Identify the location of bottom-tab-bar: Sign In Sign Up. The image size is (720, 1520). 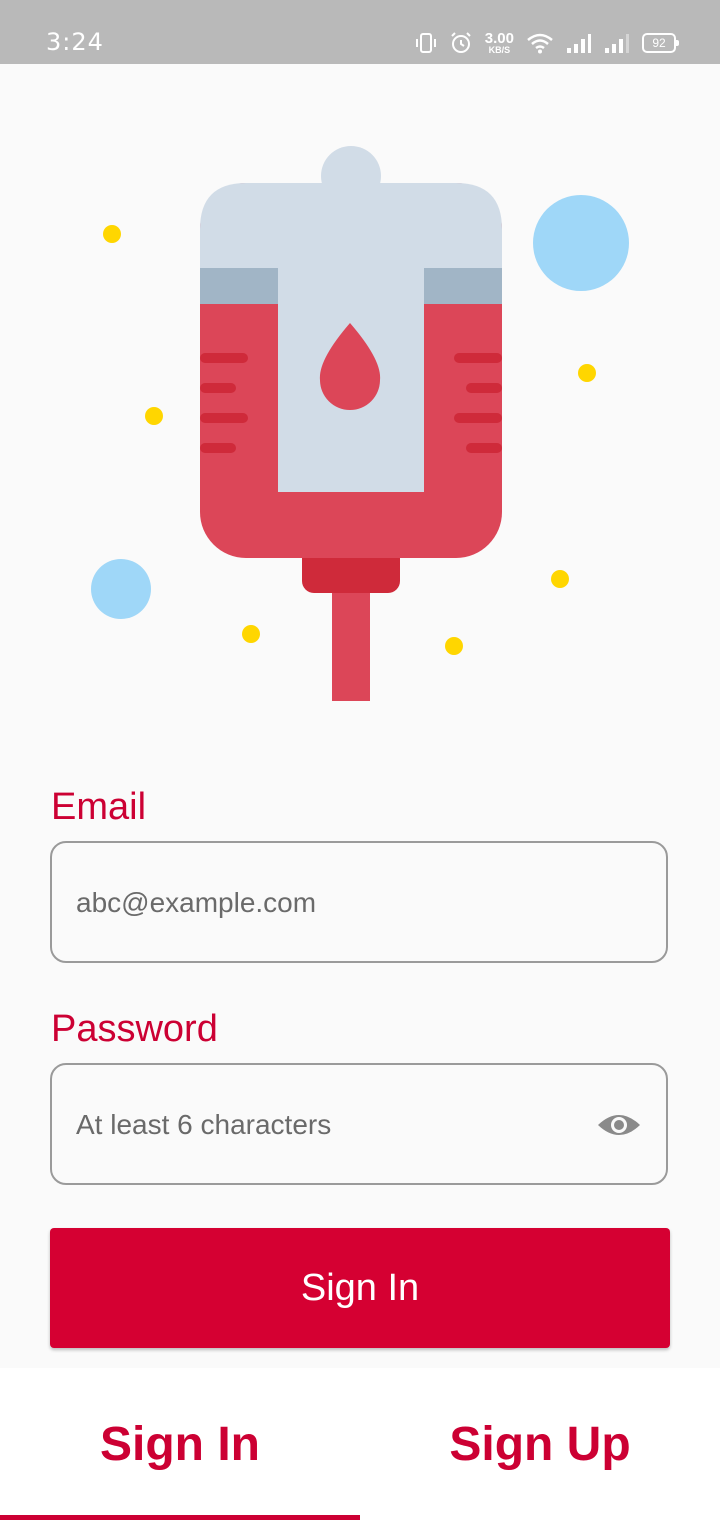
(360, 1444).